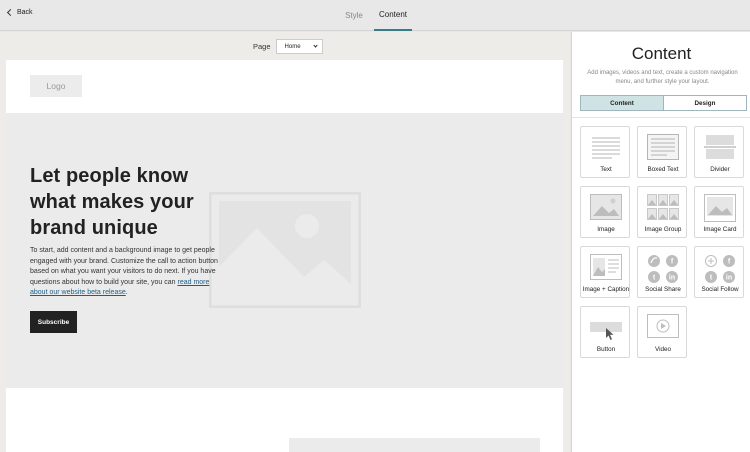 The height and width of the screenshot is (452, 750). Describe the element at coordinates (663, 147) in the screenshot. I see `boxed-text-icon` at that location.